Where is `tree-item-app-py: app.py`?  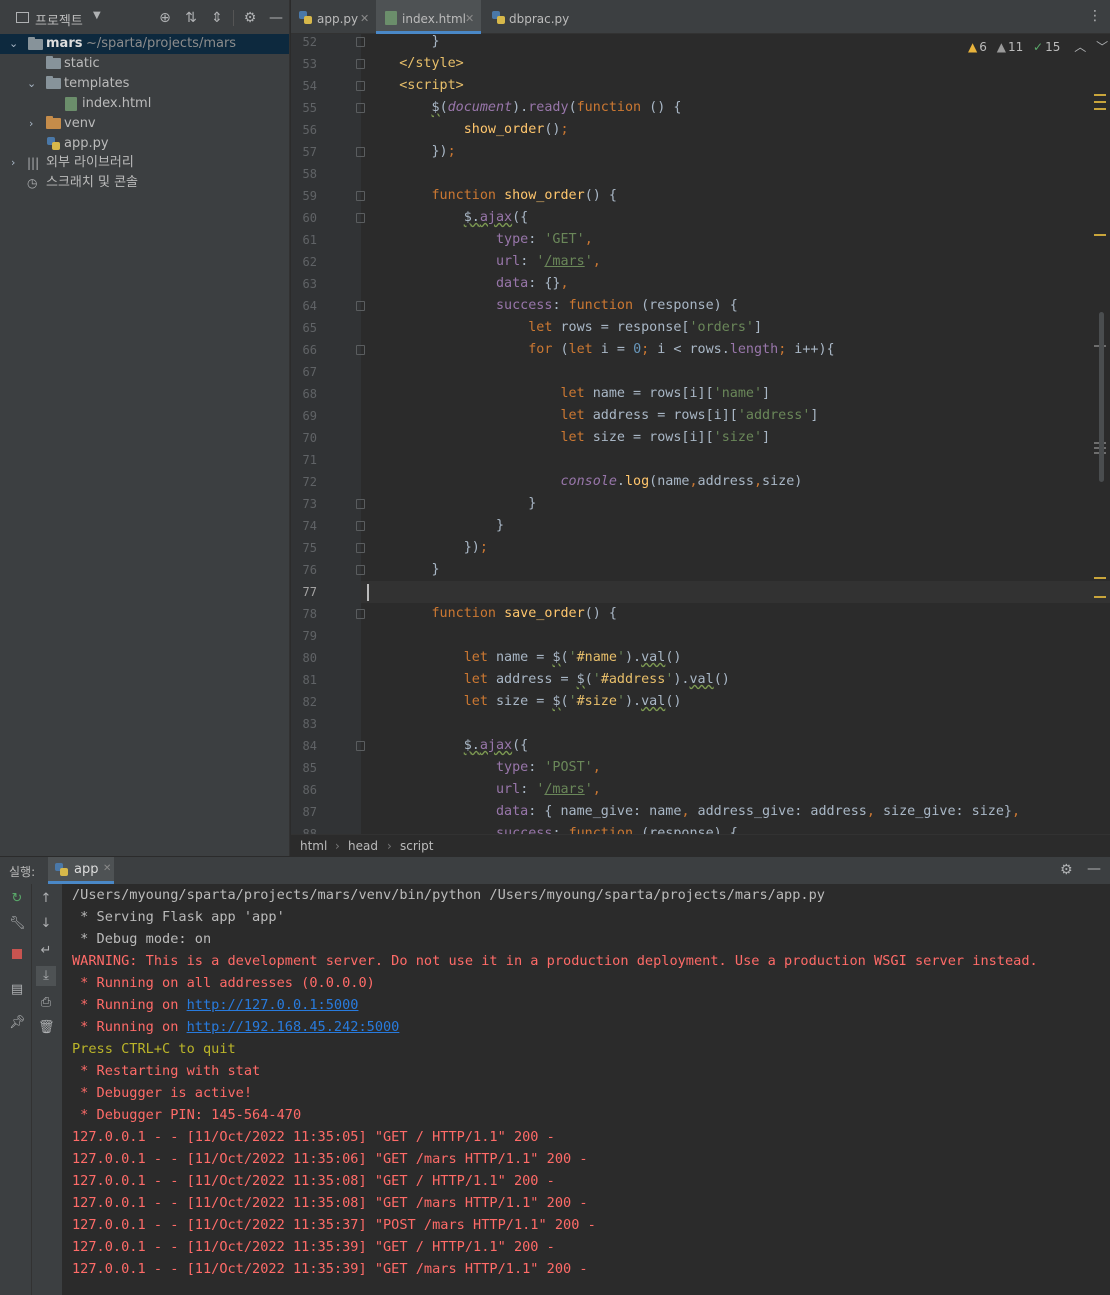
tree-item-app-py: app.py is located at coordinates (144, 144).